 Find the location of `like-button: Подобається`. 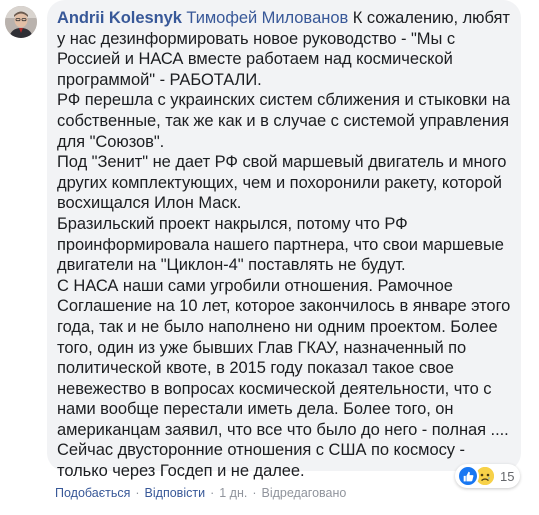

like-button: Подобається is located at coordinates (92, 493).